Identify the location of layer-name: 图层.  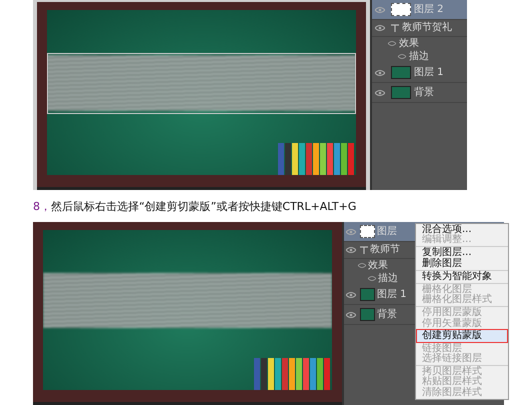
(387, 232).